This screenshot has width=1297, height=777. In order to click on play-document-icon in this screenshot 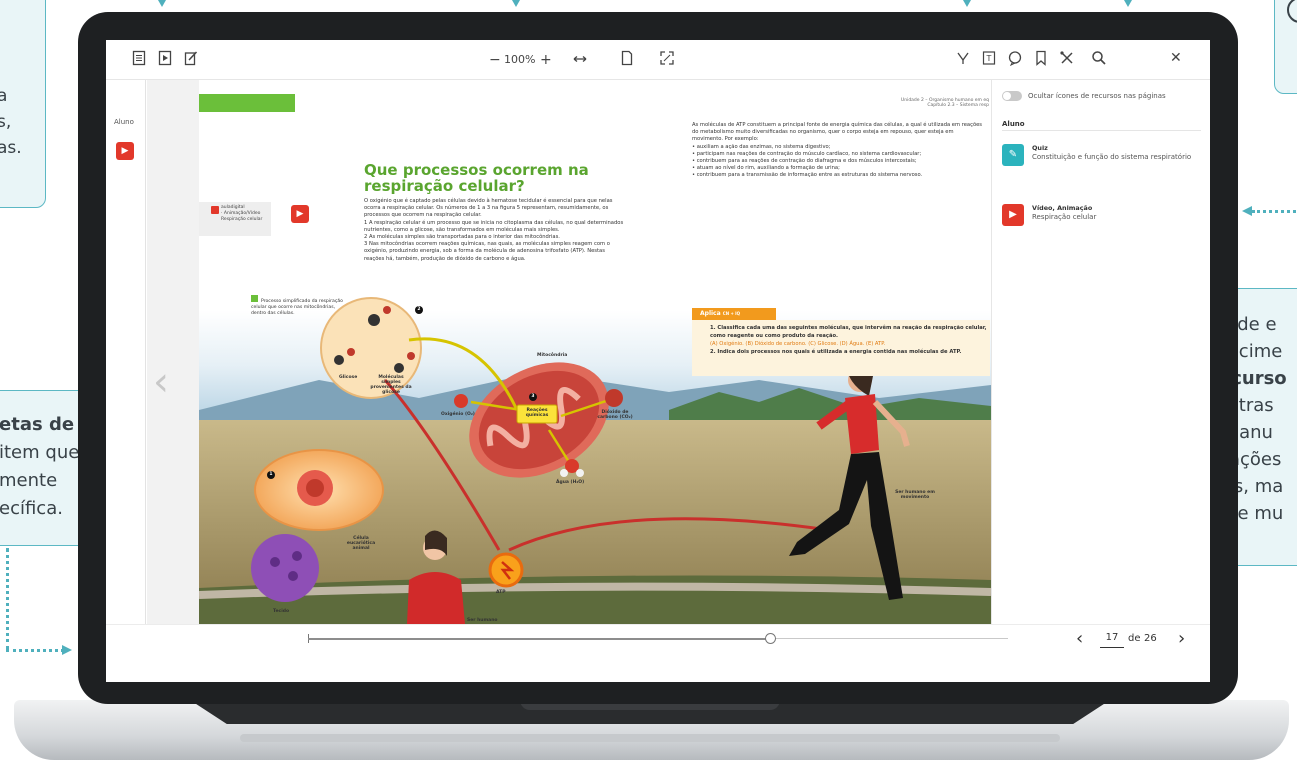, I will do `click(165, 60)`.